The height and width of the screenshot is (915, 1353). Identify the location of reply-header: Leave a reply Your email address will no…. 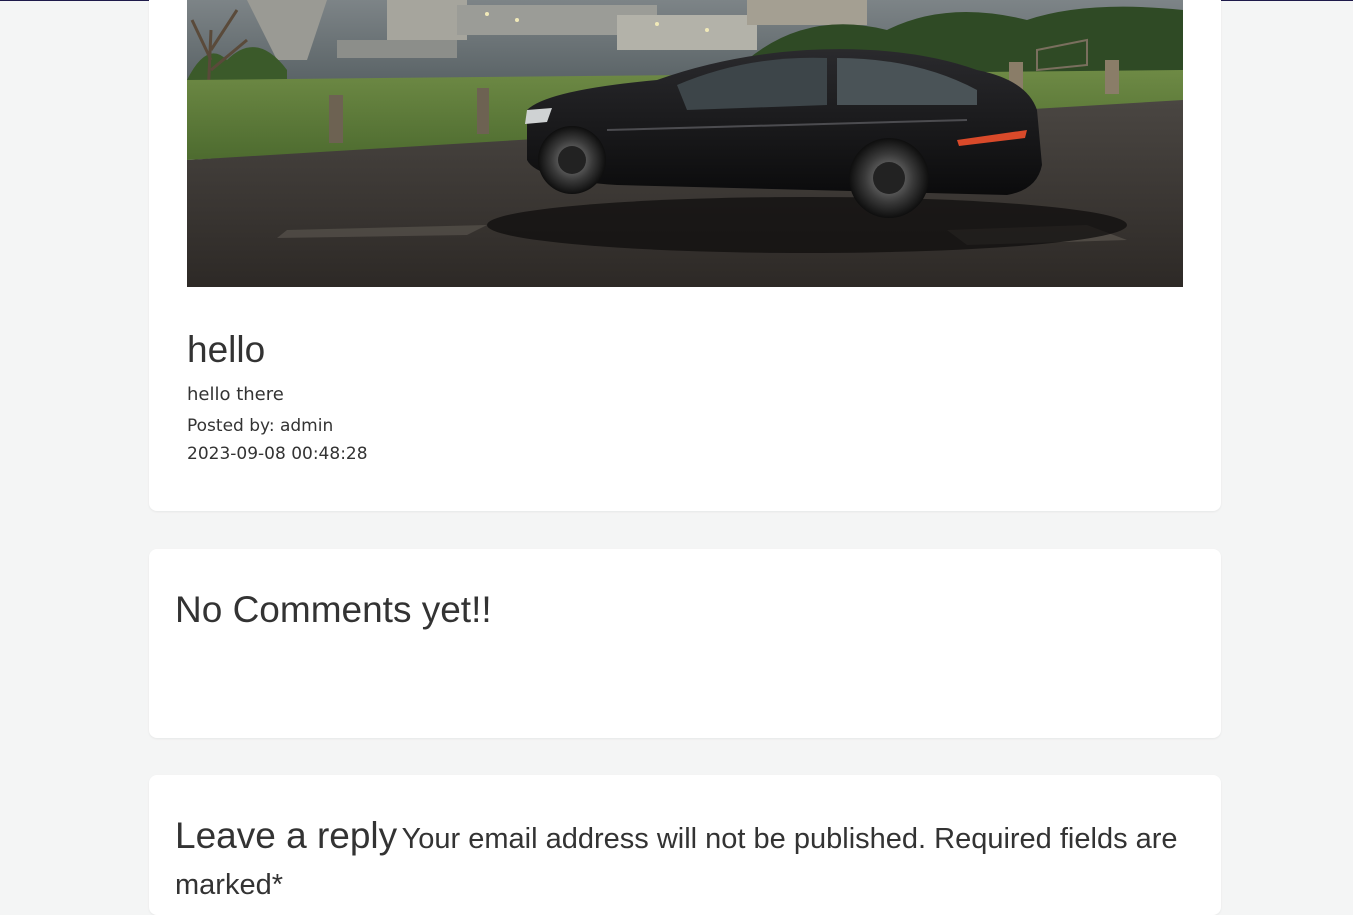
(690, 860).